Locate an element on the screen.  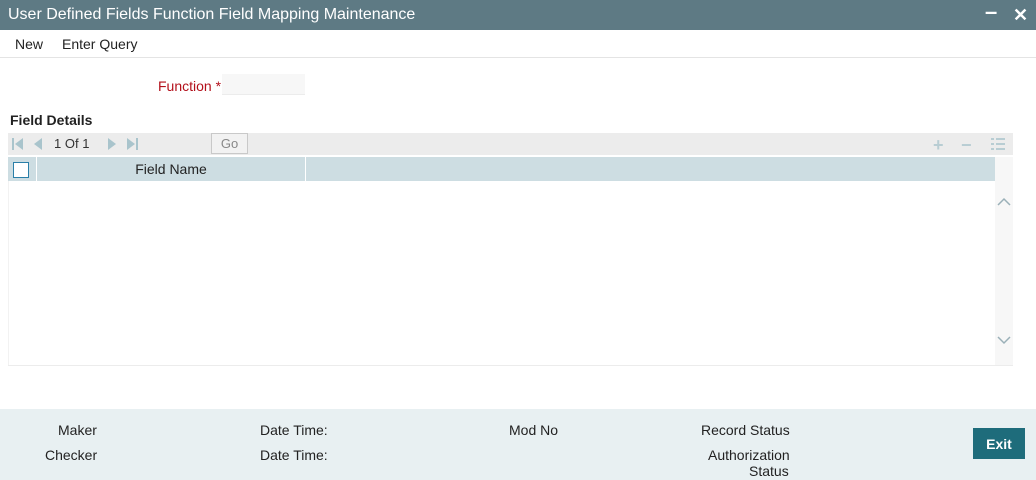
exit-button: Exit is located at coordinates (999, 443).